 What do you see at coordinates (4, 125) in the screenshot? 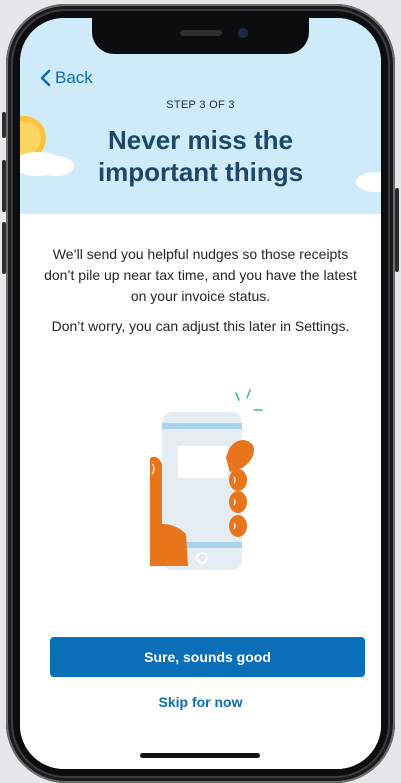
I see `silent-switch` at bounding box center [4, 125].